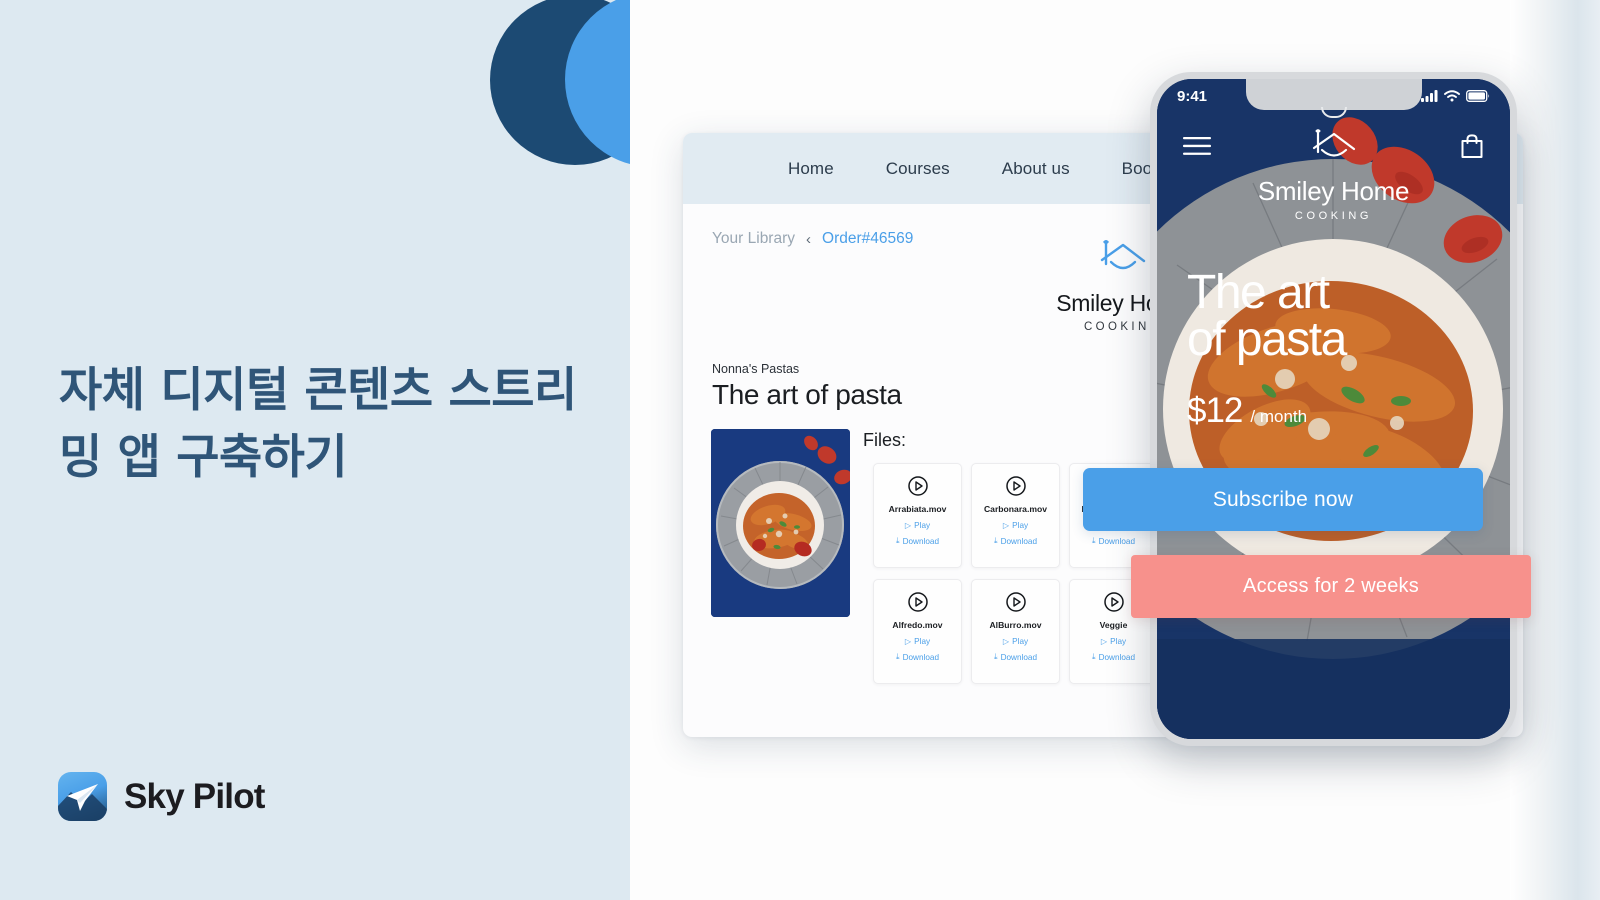 The height and width of the screenshot is (900, 1600). What do you see at coordinates (917, 625) in the screenshot?
I see `file-name: Alfredo.mov` at bounding box center [917, 625].